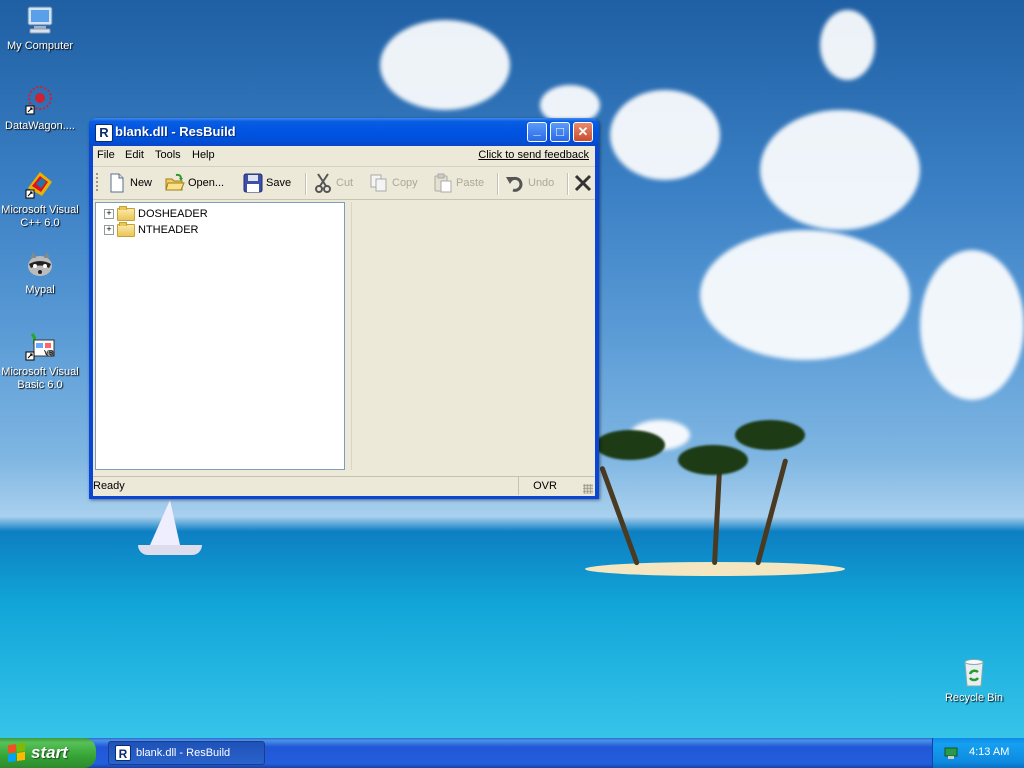 The width and height of the screenshot is (1024, 768). I want to click on tree-node-dosheader: + DOSHEADER, so click(156, 213).